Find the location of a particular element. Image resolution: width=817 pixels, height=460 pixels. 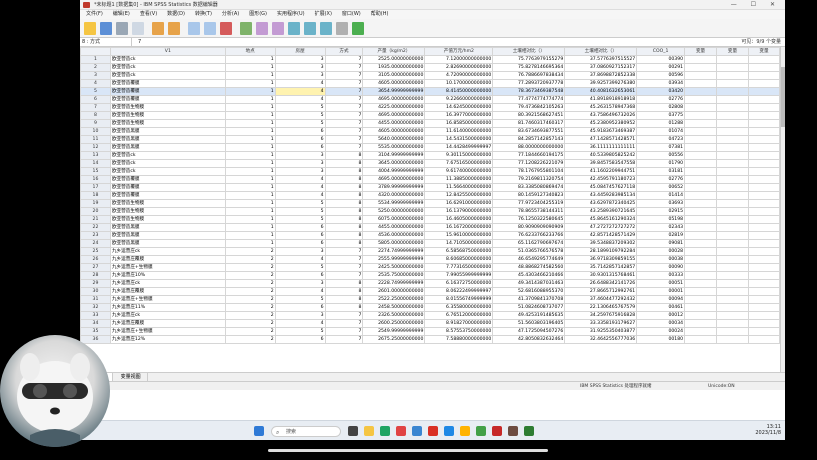

table-cell: 00028 is located at coordinates (661, 251).